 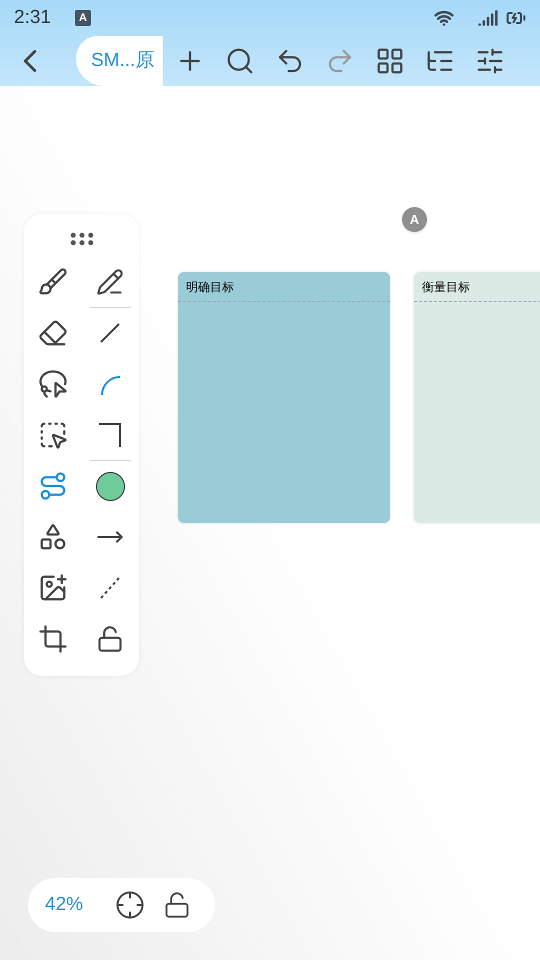 What do you see at coordinates (53, 639) in the screenshot?
I see `crop-icon` at bounding box center [53, 639].